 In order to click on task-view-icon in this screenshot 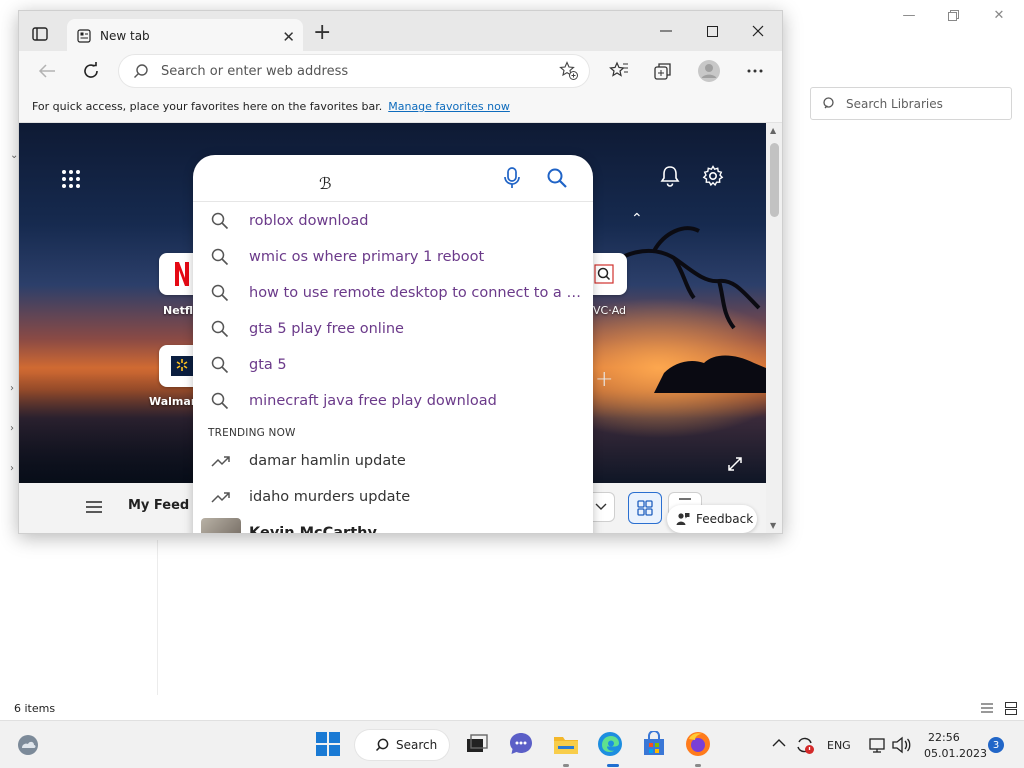, I will do `click(477, 744)`.